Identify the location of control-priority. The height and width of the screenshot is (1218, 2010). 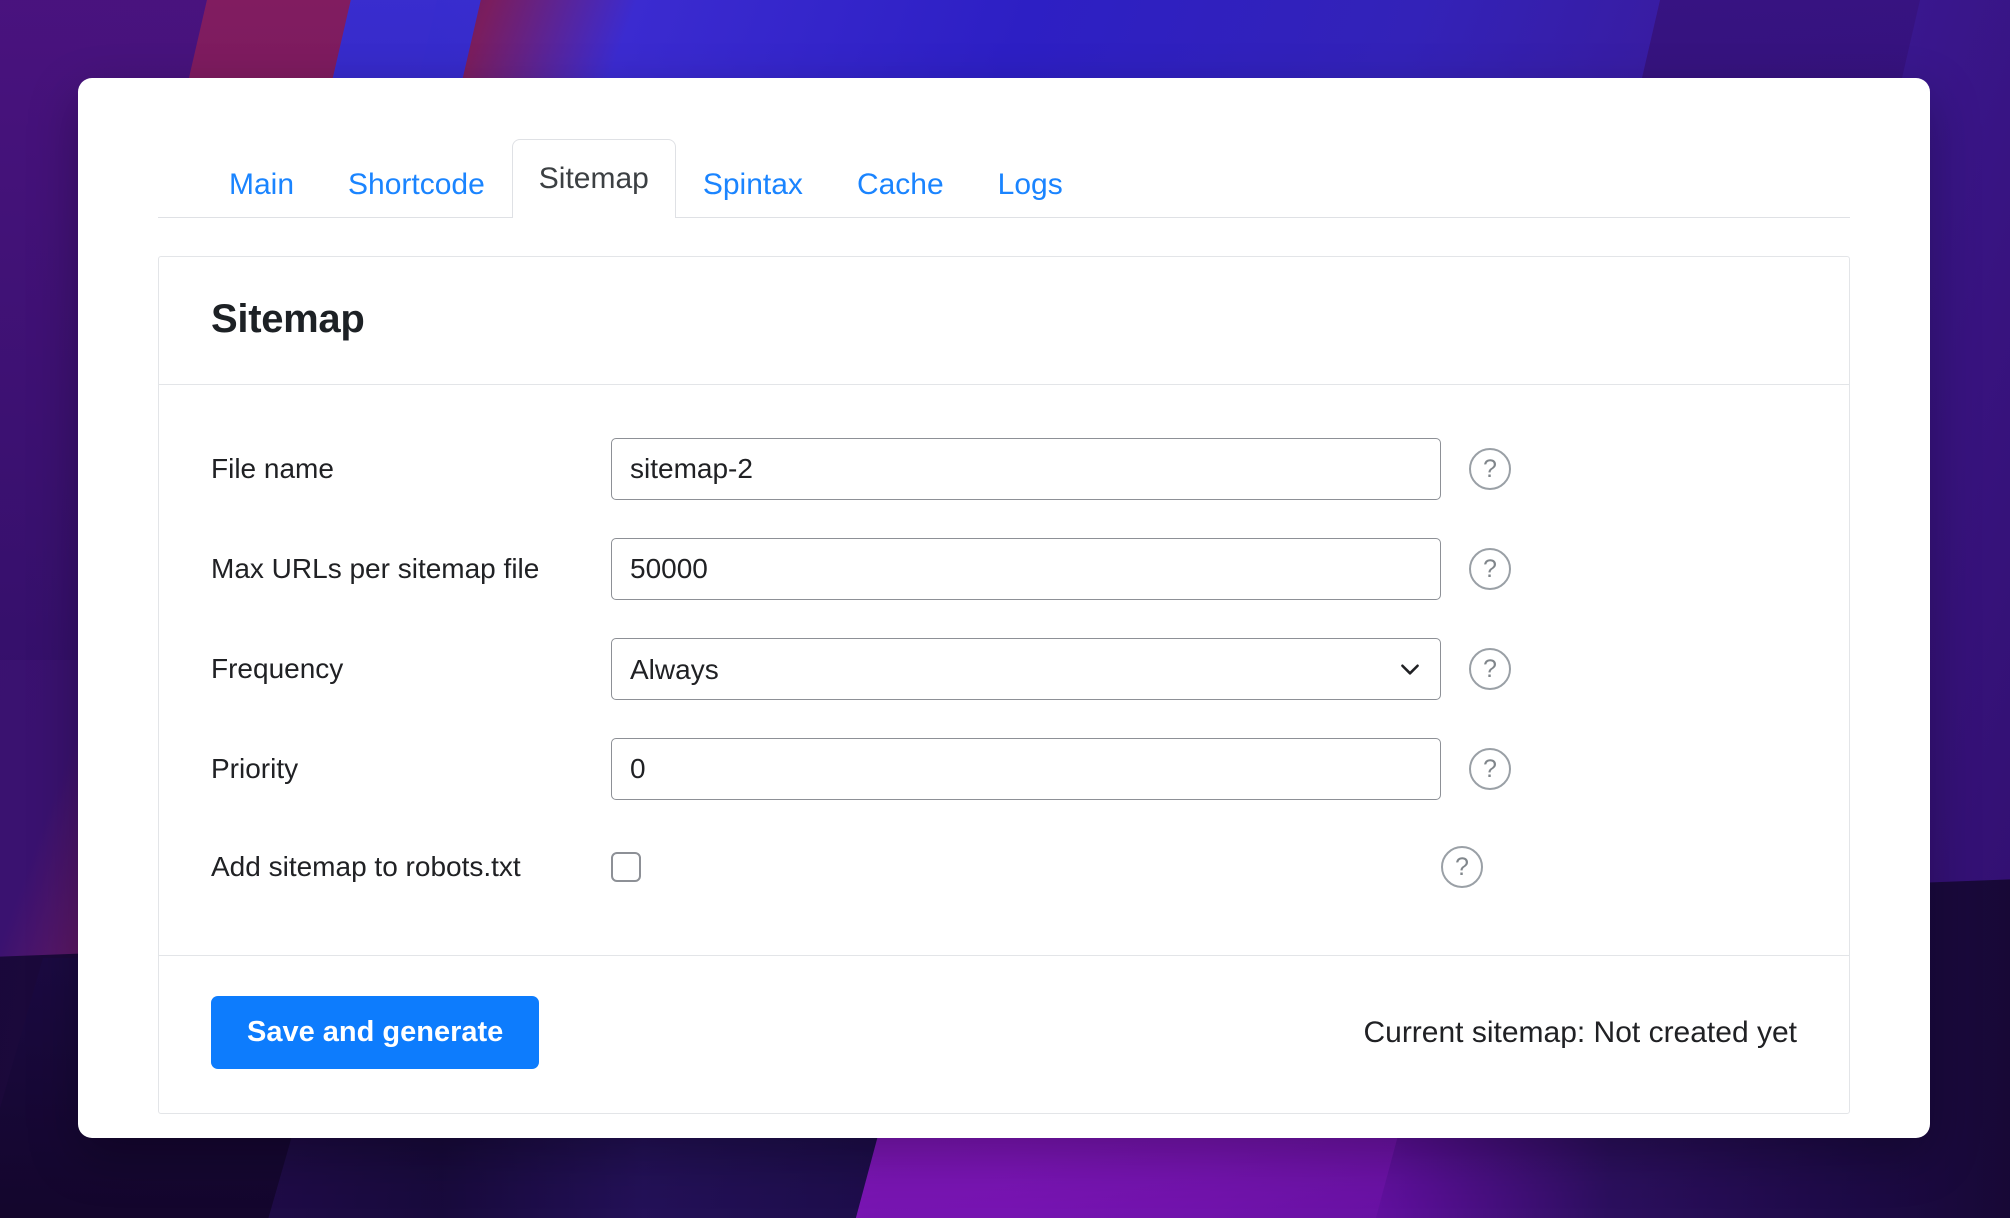
(1026, 769).